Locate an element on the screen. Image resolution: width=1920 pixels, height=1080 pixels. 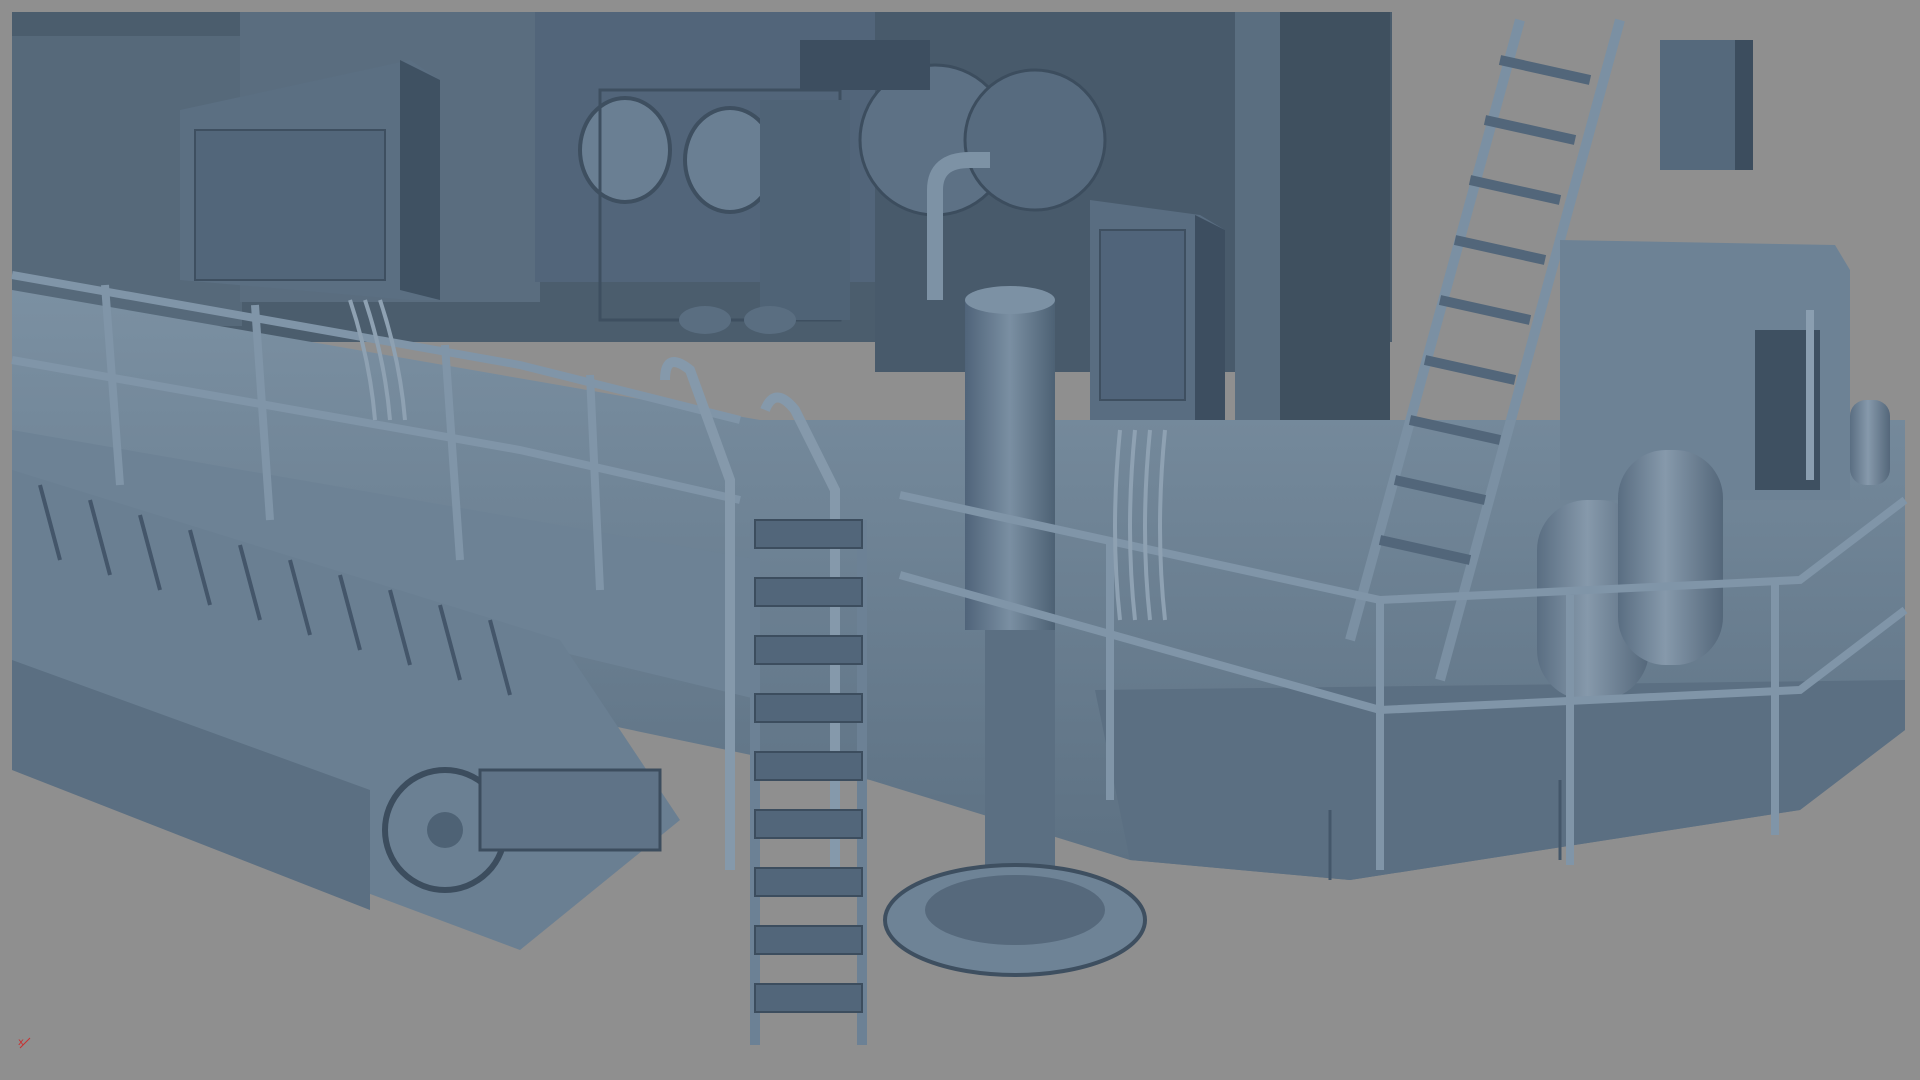
control-cabinet-right is located at coordinates (1157, 320).